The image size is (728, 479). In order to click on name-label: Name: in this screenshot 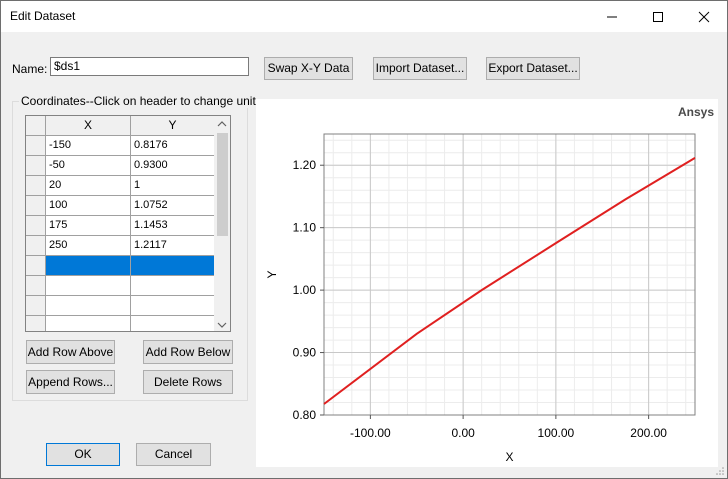, I will do `click(30, 69)`.